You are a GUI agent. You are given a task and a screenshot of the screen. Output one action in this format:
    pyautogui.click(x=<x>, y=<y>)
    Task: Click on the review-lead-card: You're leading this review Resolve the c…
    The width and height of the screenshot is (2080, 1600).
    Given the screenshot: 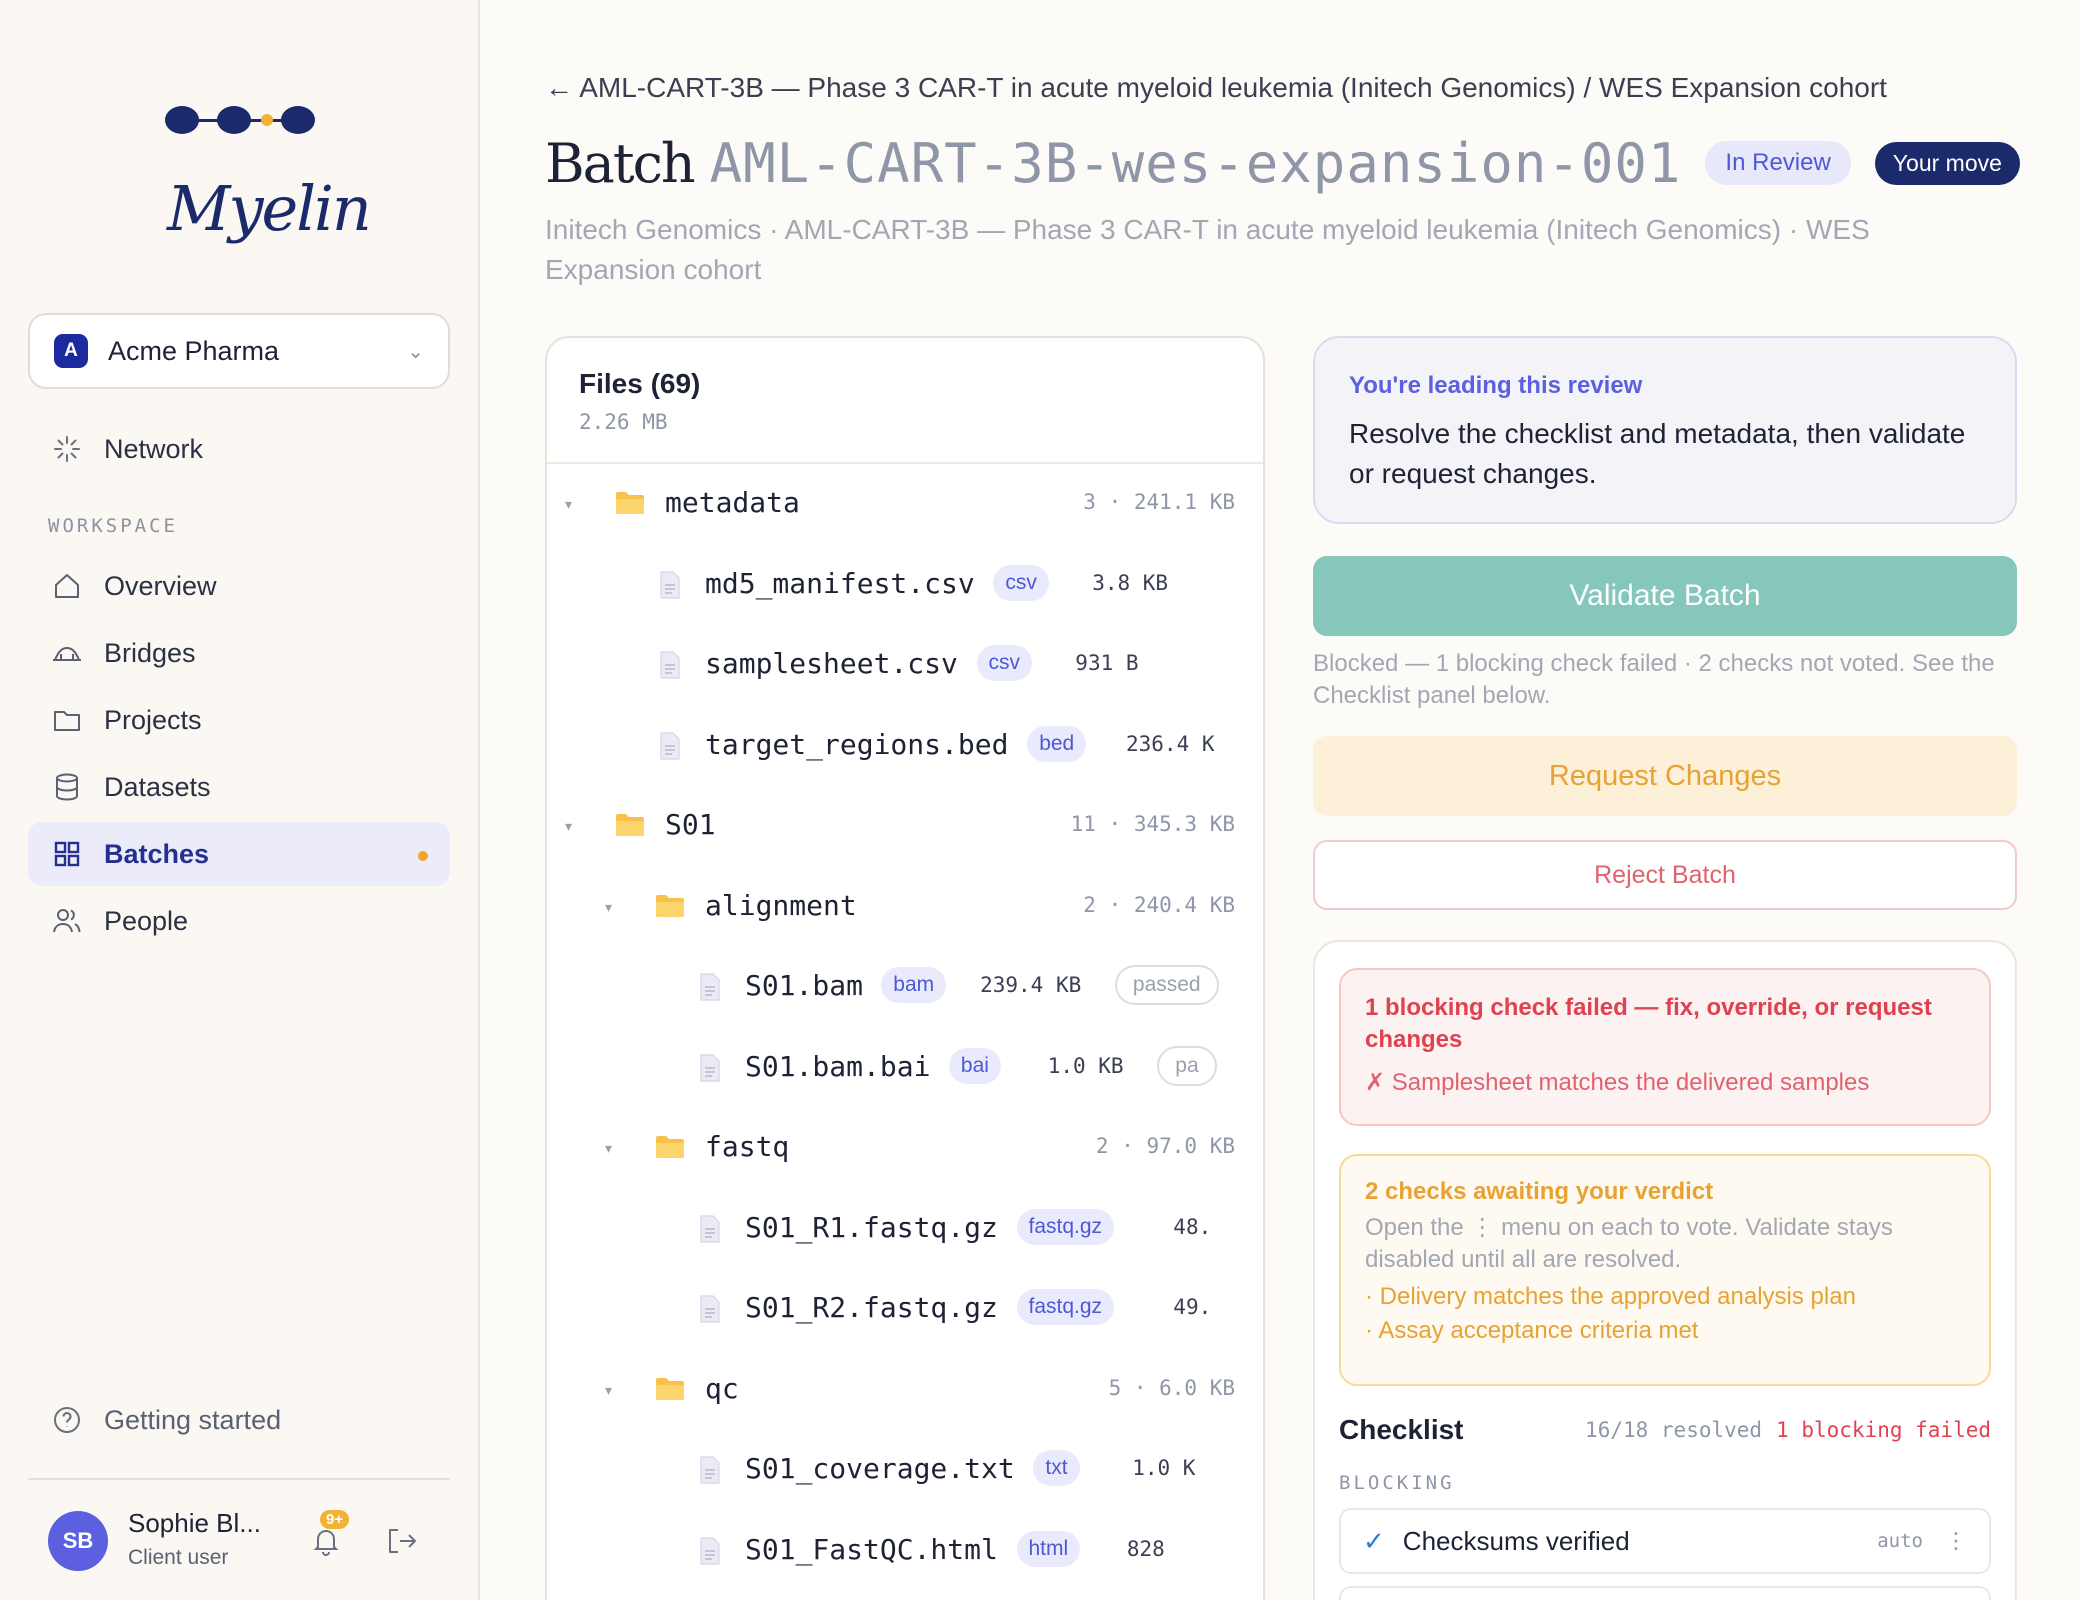 What is the action you would take?
    pyautogui.click(x=1665, y=430)
    